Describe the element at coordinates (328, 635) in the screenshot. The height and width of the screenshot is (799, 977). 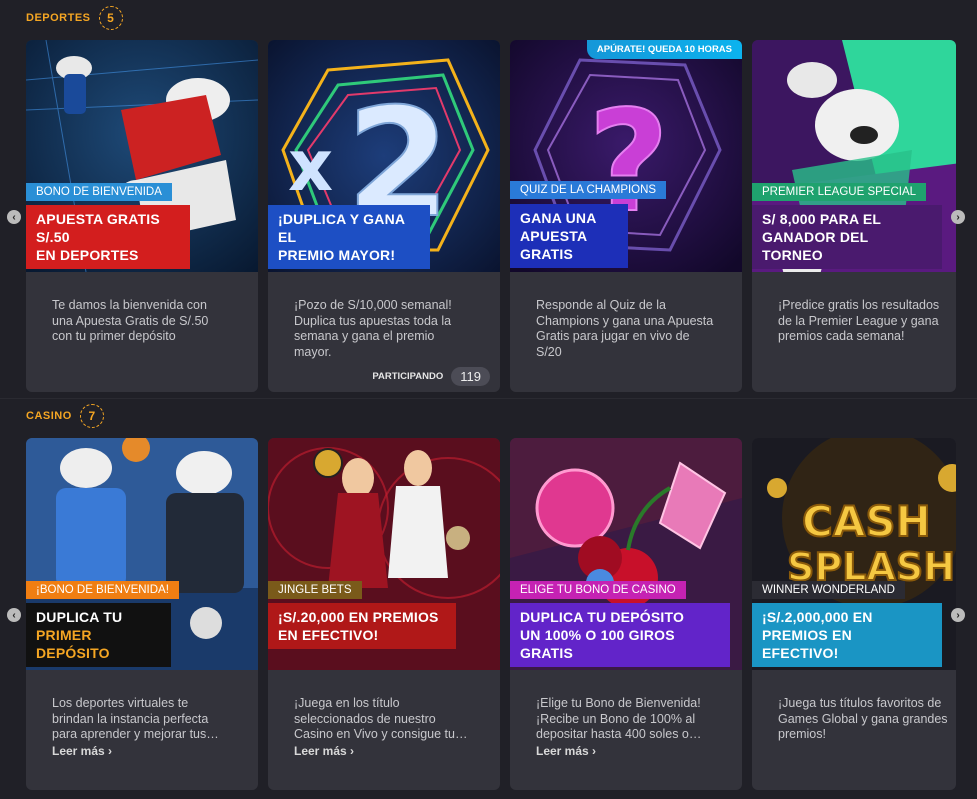
I see `headline-line-2: EN EFECTIVO!` at that location.